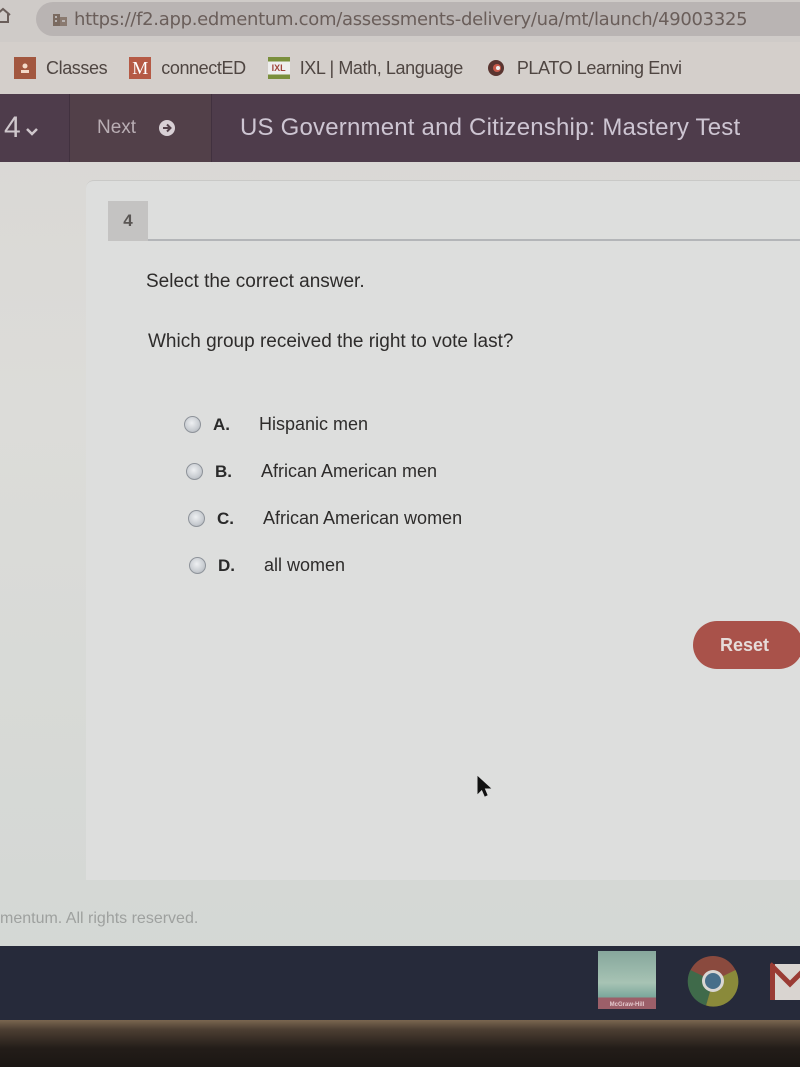 The image size is (800, 1067). What do you see at coordinates (25, 68) in the screenshot?
I see `google-classroom-icon` at bounding box center [25, 68].